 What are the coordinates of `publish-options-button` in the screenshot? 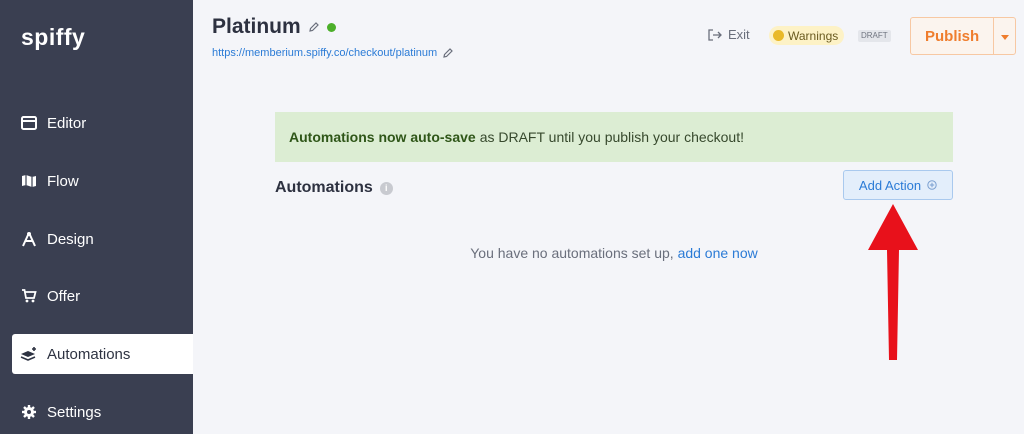 It's located at (1004, 36).